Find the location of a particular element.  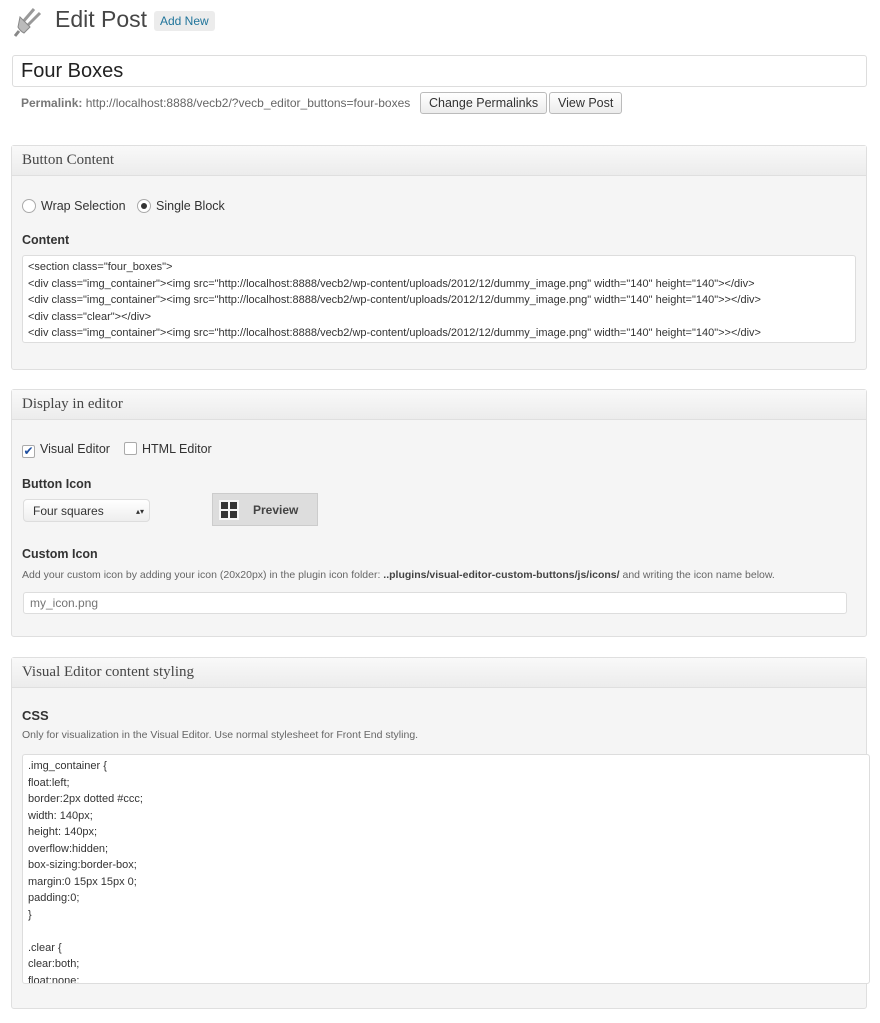

radio-single-block: Single Block is located at coordinates (181, 206).